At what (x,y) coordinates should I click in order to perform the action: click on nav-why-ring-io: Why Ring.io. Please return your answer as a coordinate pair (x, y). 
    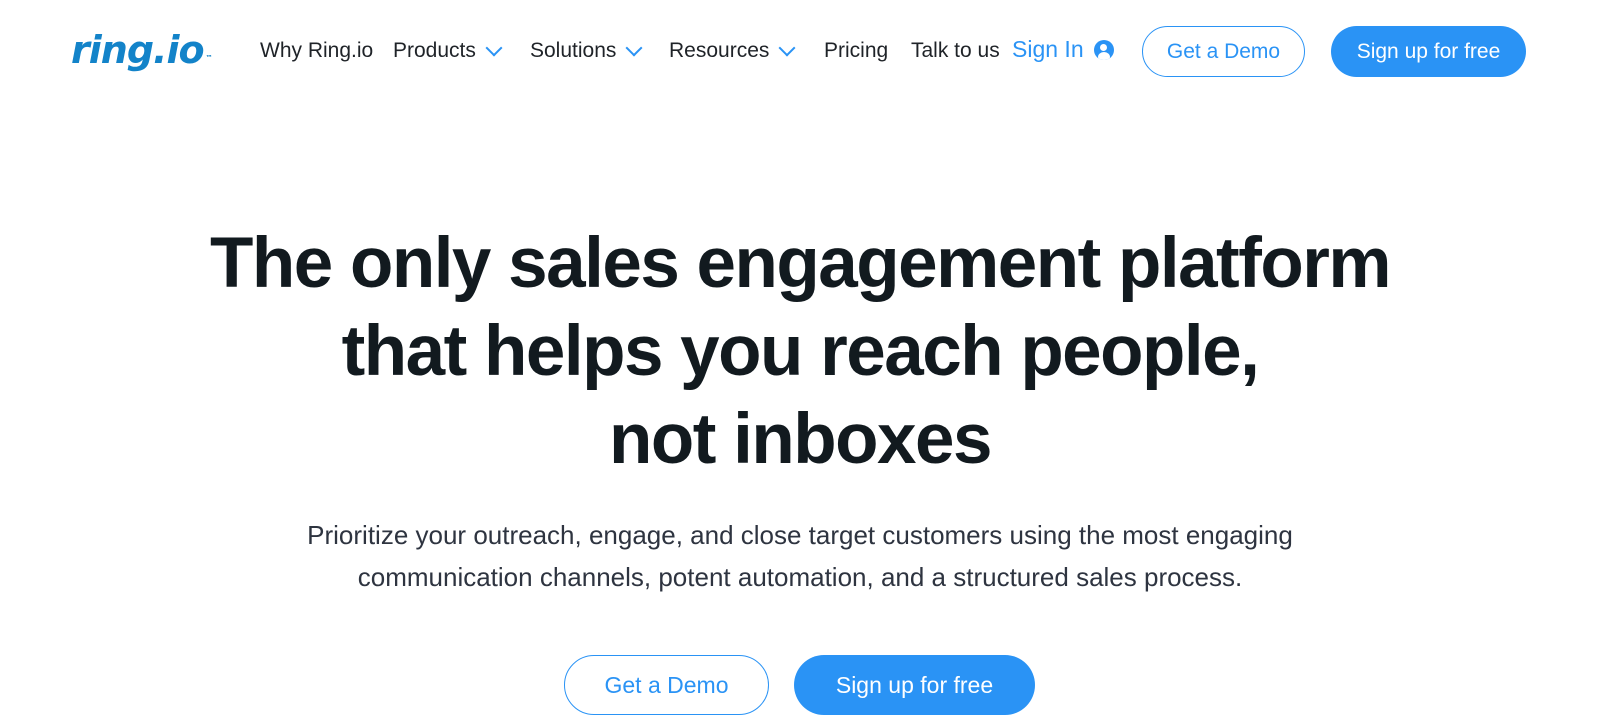
    Looking at the image, I should click on (316, 51).